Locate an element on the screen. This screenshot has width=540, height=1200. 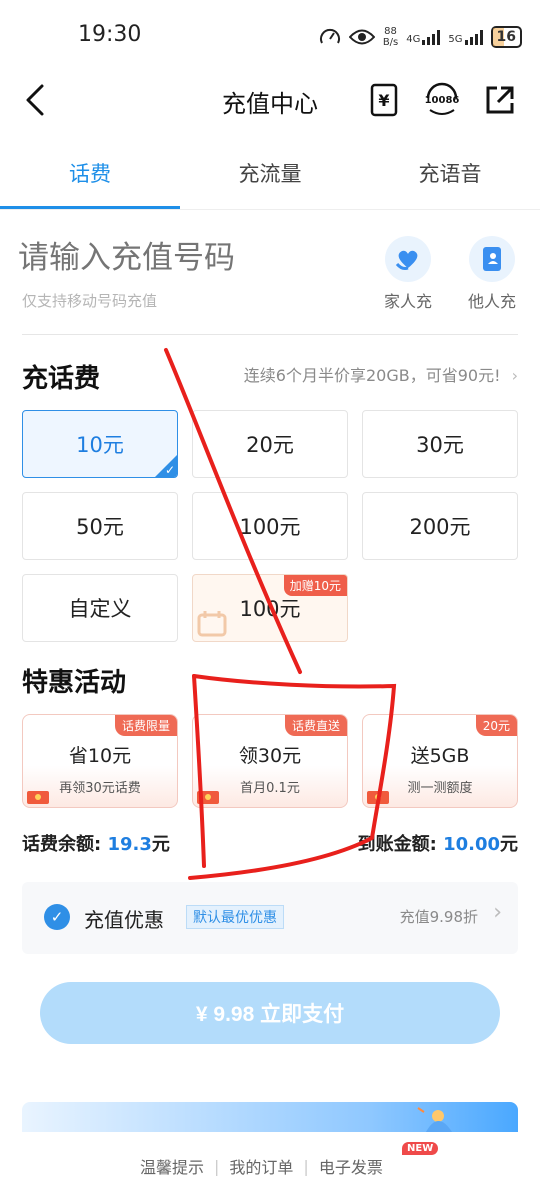
arrival-info: 到账金额: 10.00元 is located at coordinates (438, 843).